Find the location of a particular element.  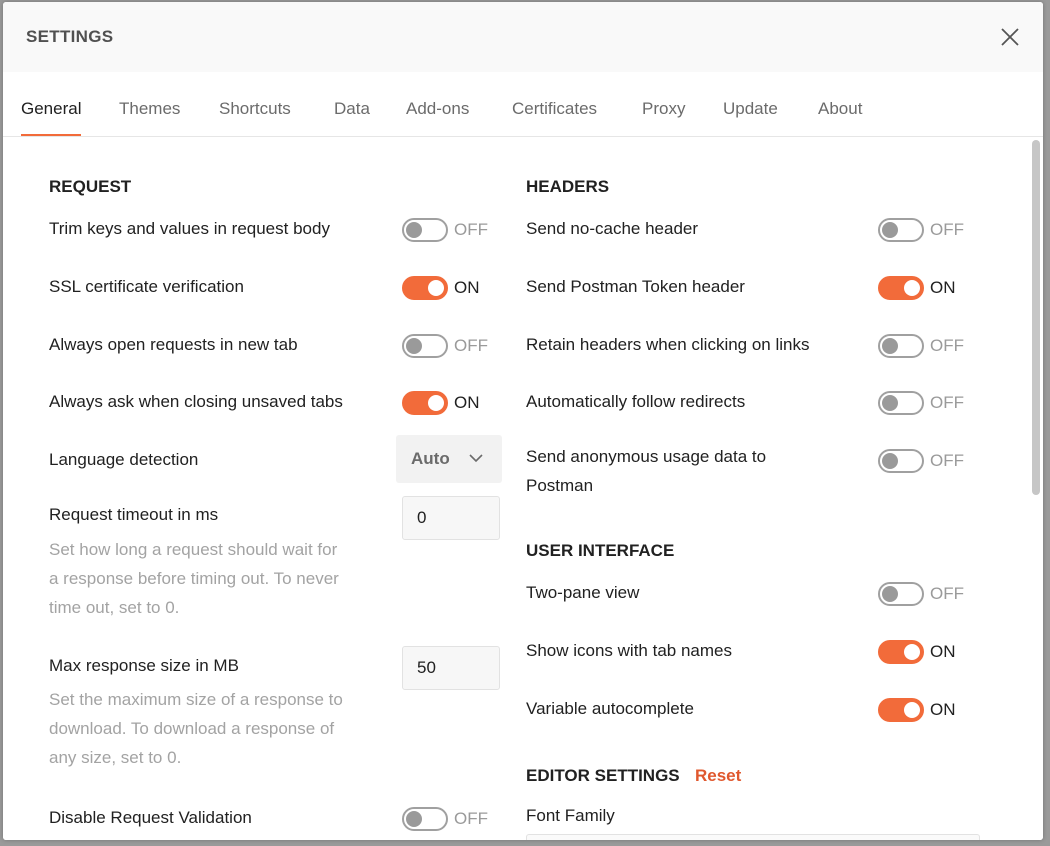

dialog-header: SETTINGS is located at coordinates (523, 37).